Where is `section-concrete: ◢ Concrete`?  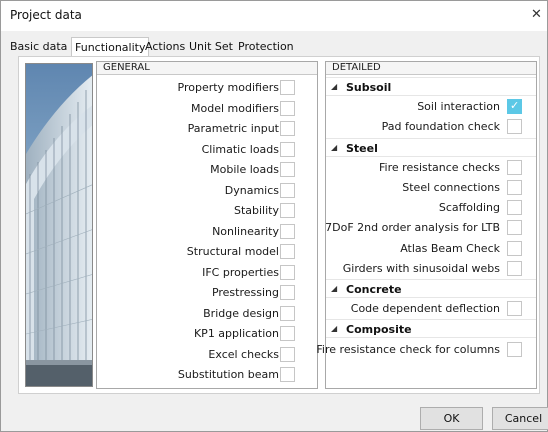
section-concrete: ◢ Concrete is located at coordinates (431, 288).